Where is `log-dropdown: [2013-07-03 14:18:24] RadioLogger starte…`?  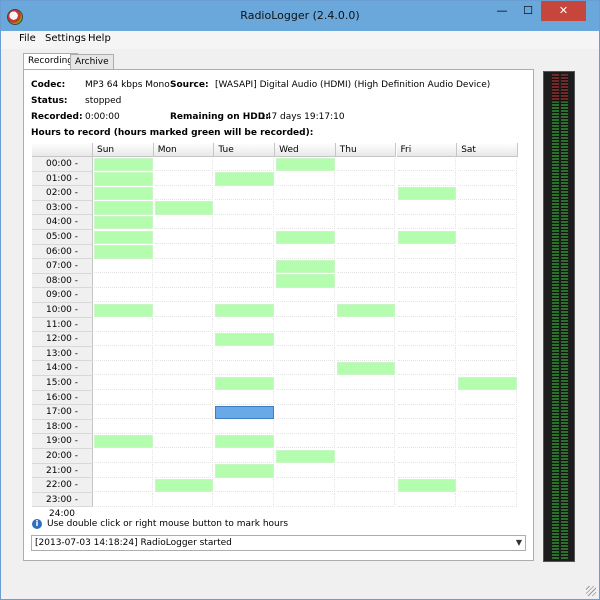
log-dropdown: [2013-07-03 14:18:24] RadioLogger starte… is located at coordinates (278, 543).